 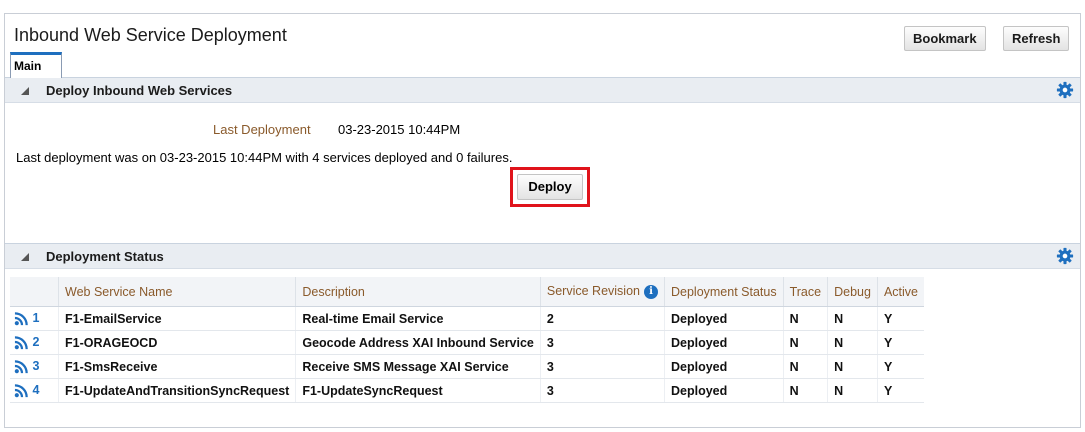 I want to click on row-number: 1, so click(x=36, y=317).